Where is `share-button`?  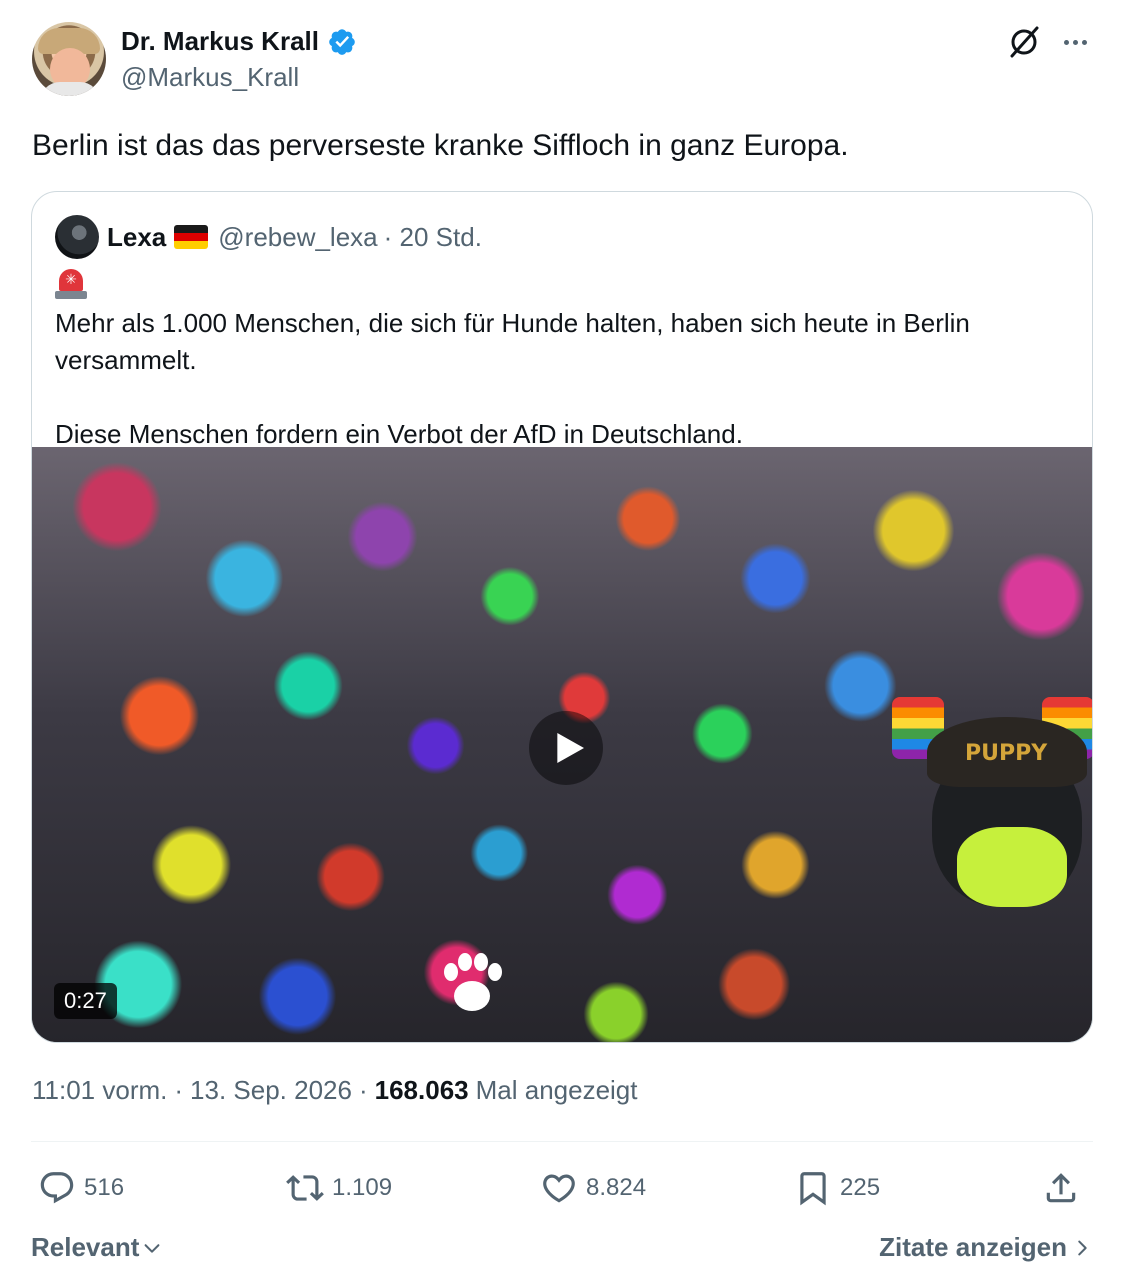
share-button is located at coordinates (1061, 1188).